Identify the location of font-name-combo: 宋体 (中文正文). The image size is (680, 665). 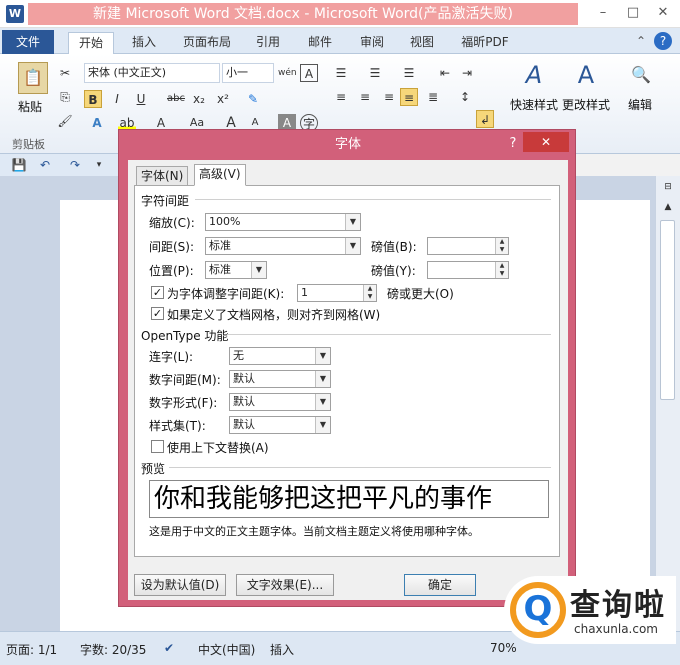
(152, 73).